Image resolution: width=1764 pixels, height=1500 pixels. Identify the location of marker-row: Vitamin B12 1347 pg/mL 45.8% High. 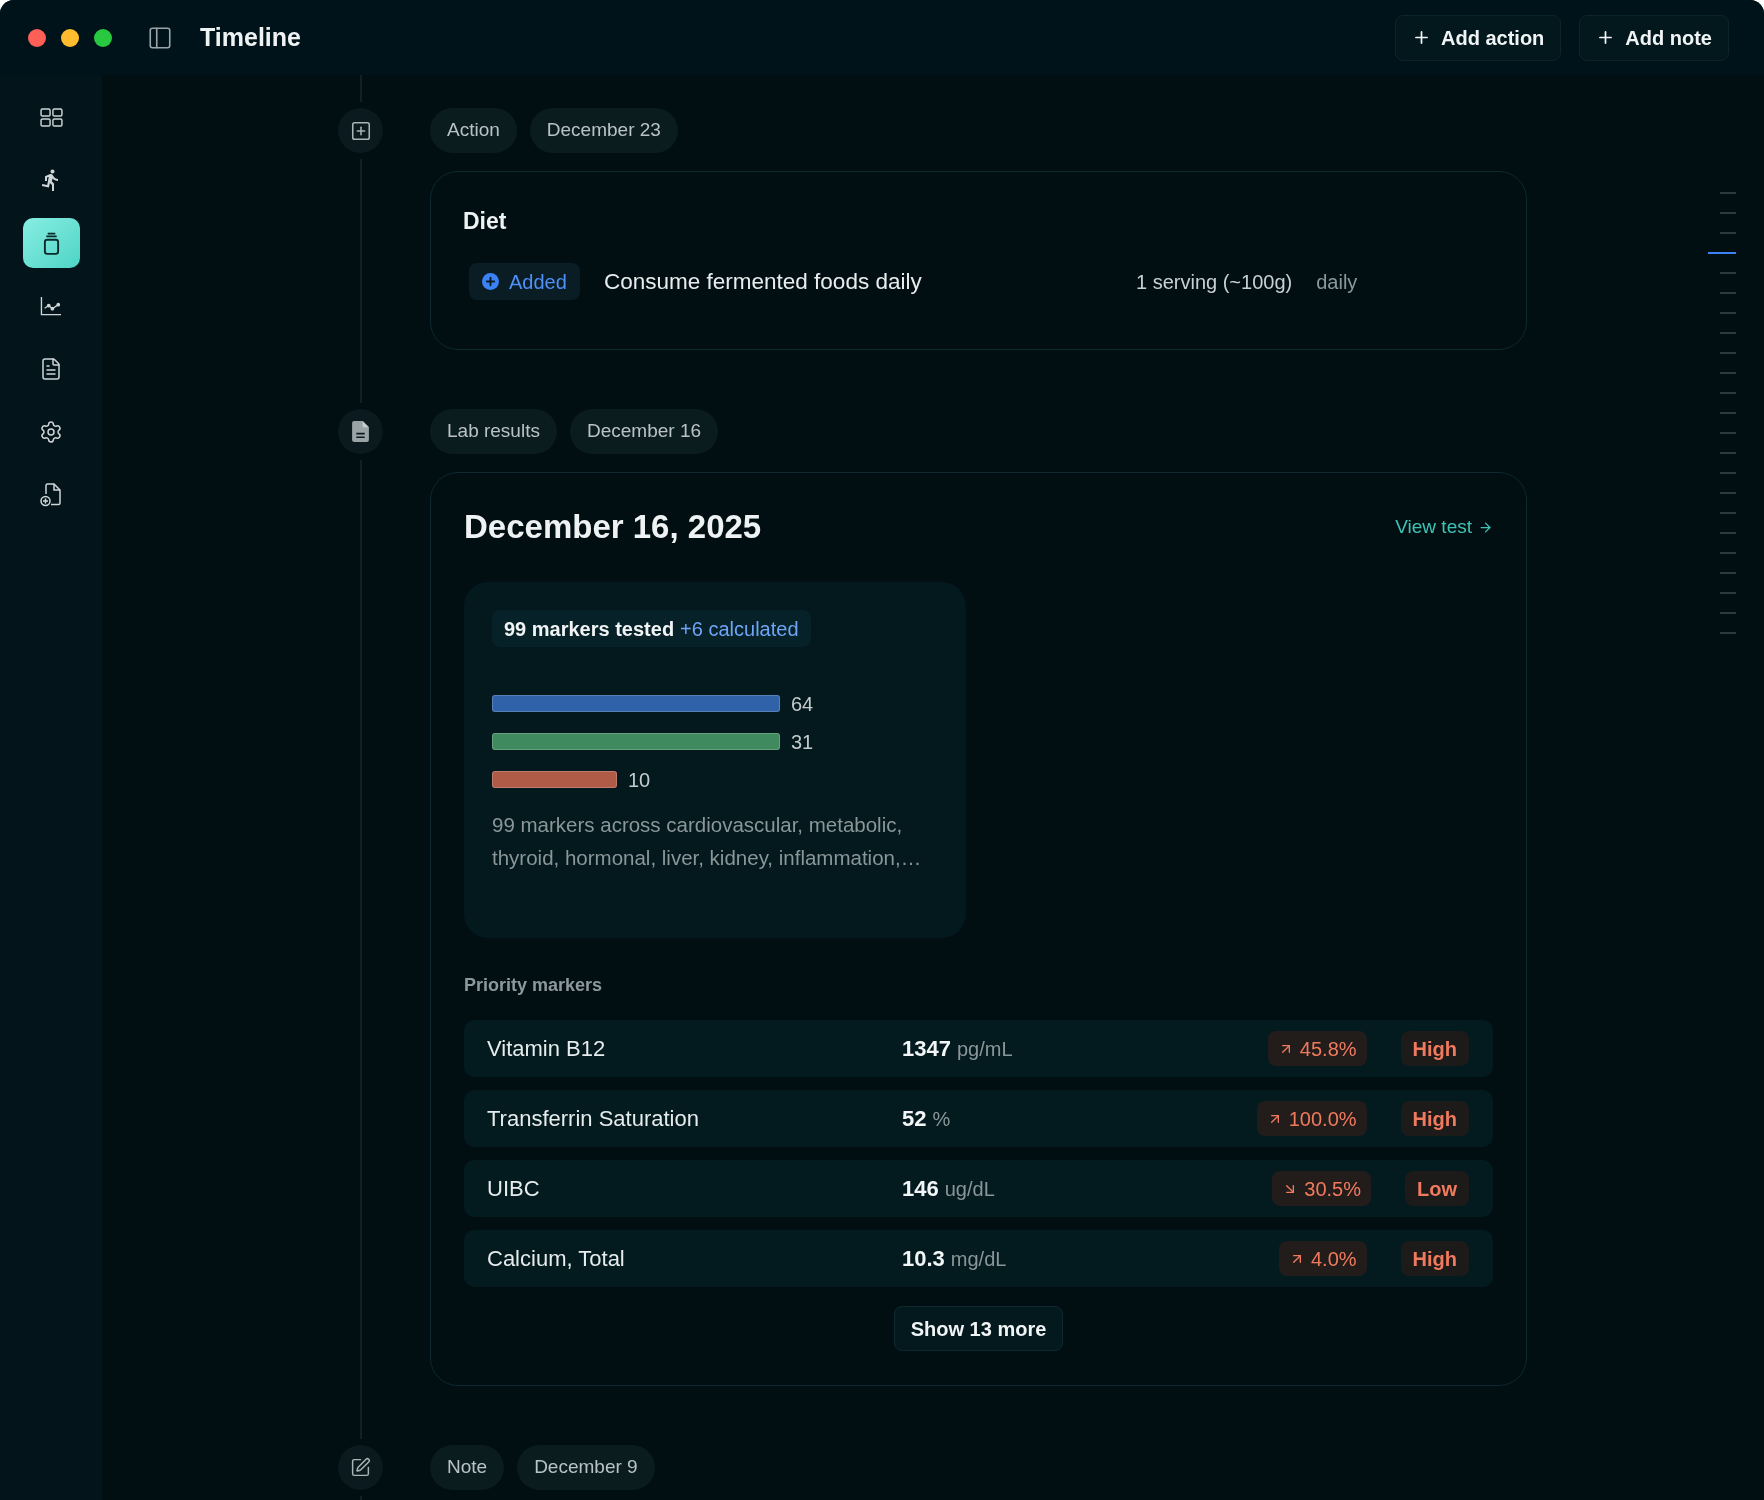
(978, 1048).